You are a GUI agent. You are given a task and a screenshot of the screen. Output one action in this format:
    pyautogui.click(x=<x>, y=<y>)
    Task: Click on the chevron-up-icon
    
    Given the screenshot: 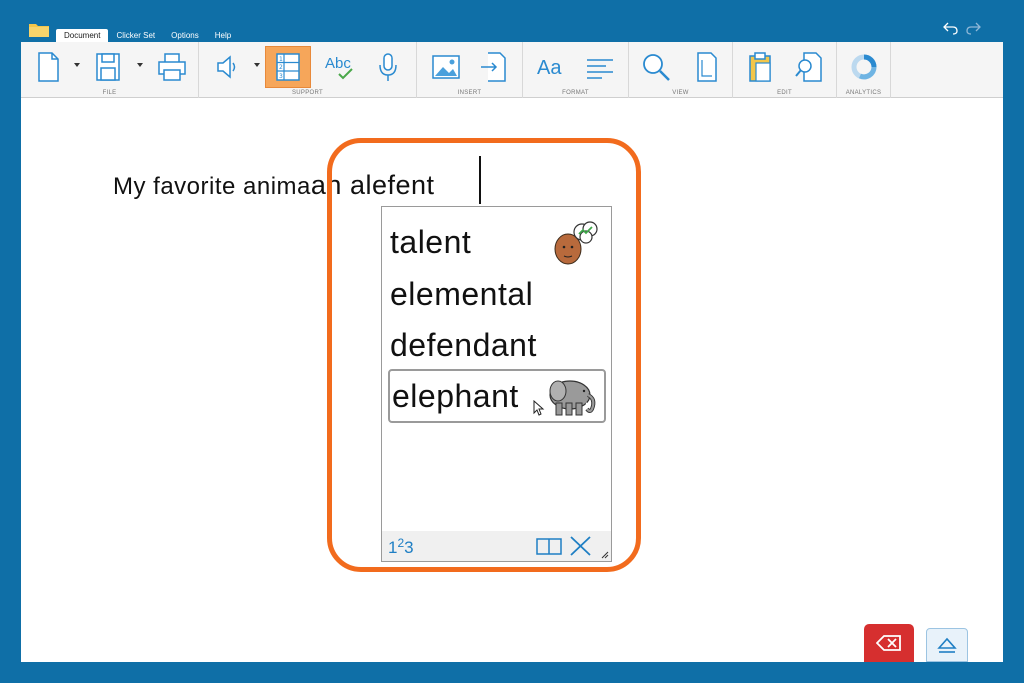 What is the action you would take?
    pyautogui.click(x=947, y=645)
    